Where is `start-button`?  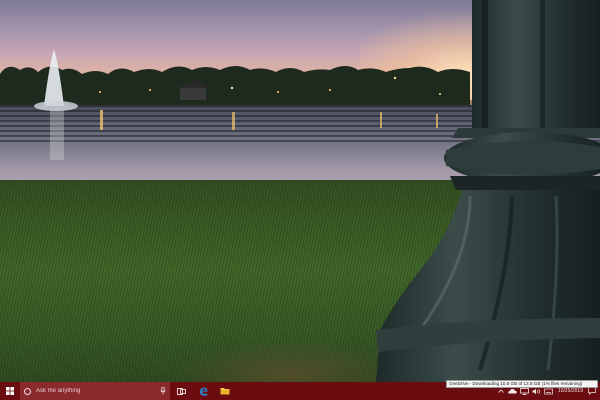
start-button is located at coordinates (10, 391).